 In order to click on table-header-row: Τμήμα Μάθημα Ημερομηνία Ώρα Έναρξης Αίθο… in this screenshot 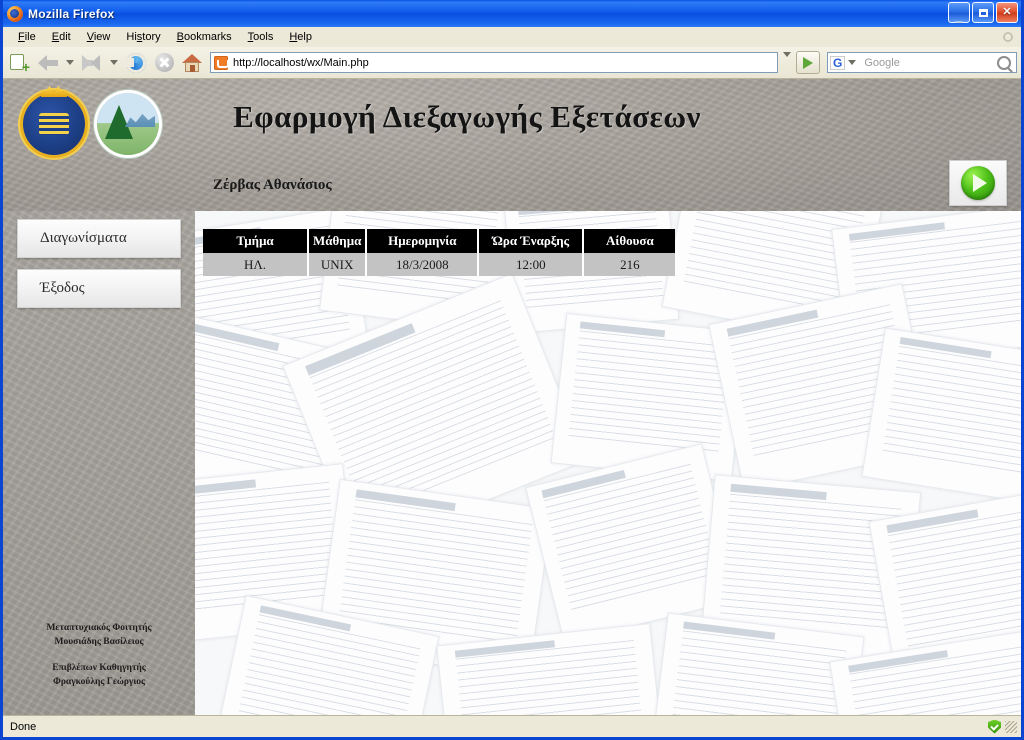, I will do `click(439, 241)`.